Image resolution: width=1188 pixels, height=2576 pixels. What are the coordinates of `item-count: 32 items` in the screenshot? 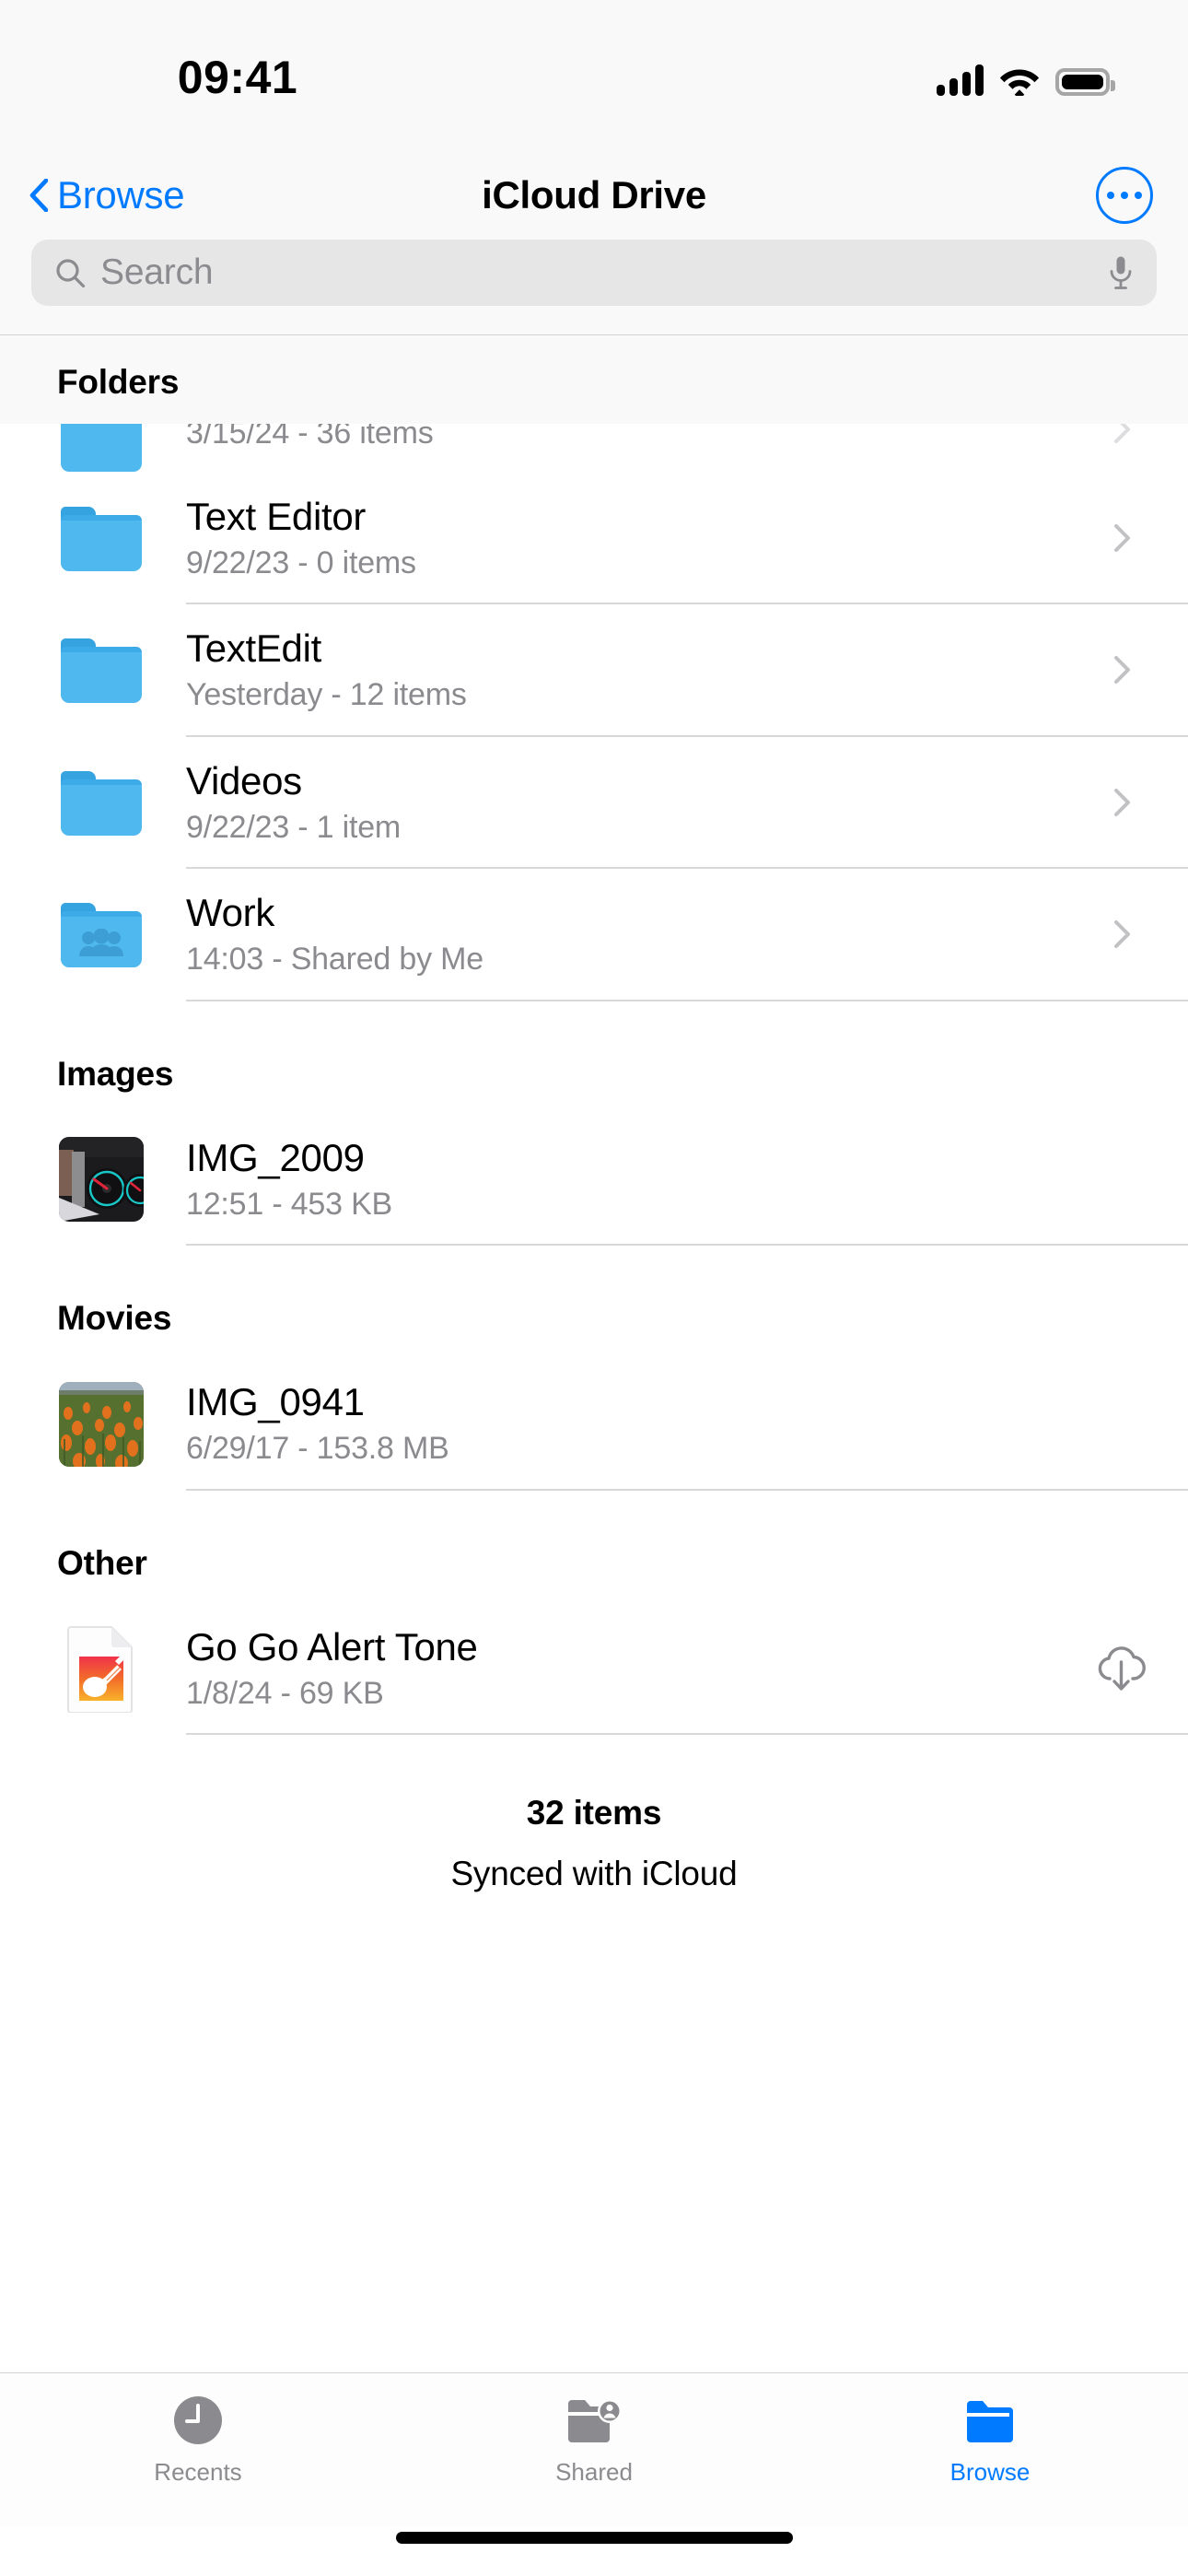 It's located at (594, 1812).